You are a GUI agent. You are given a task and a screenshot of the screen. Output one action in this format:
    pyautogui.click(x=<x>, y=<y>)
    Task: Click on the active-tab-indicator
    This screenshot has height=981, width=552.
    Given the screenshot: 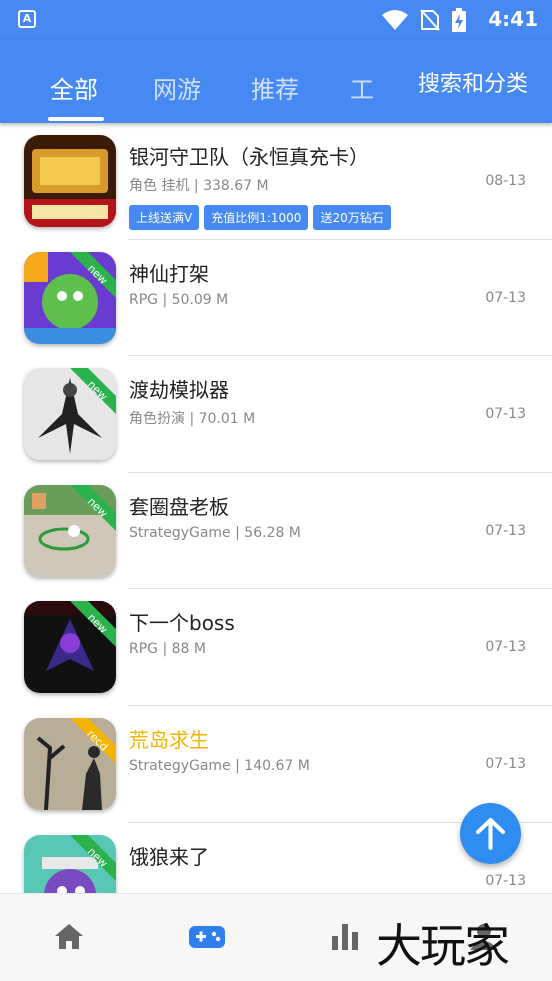 What is the action you would take?
    pyautogui.click(x=76, y=119)
    